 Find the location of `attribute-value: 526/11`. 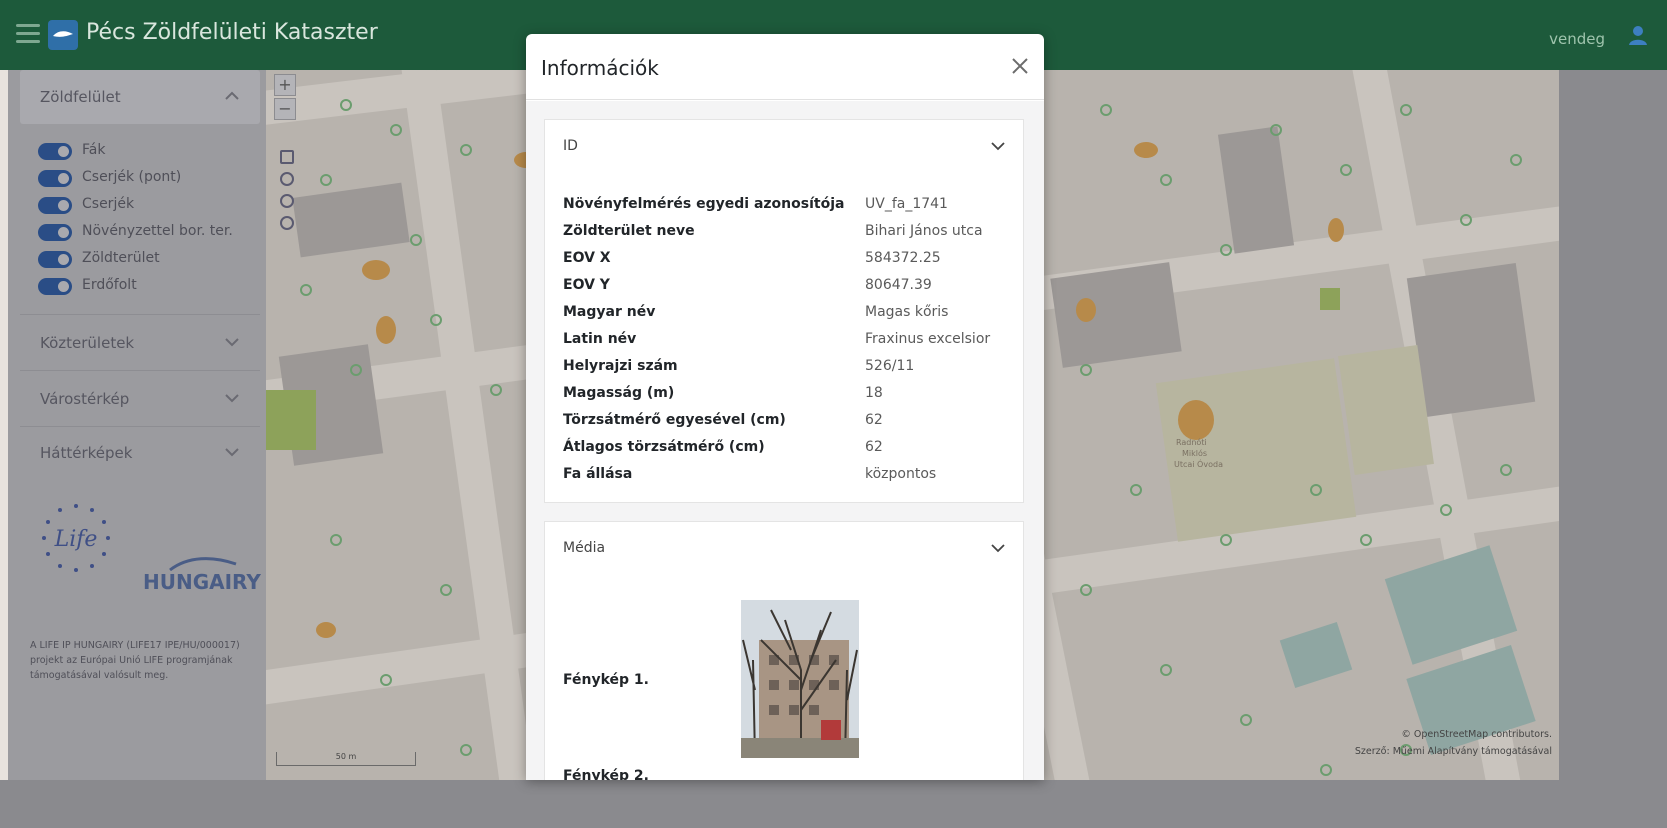

attribute-value: 526/11 is located at coordinates (890, 366).